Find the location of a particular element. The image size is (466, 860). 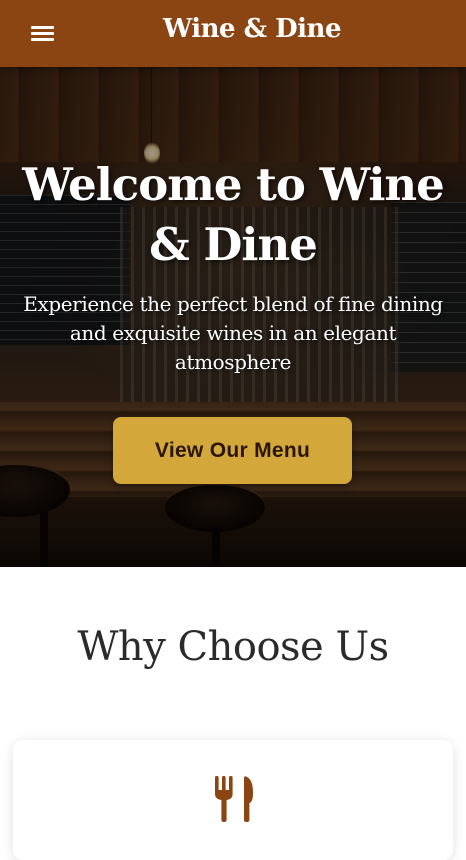

brand-logo: Wine & Dine is located at coordinates (233, 29).